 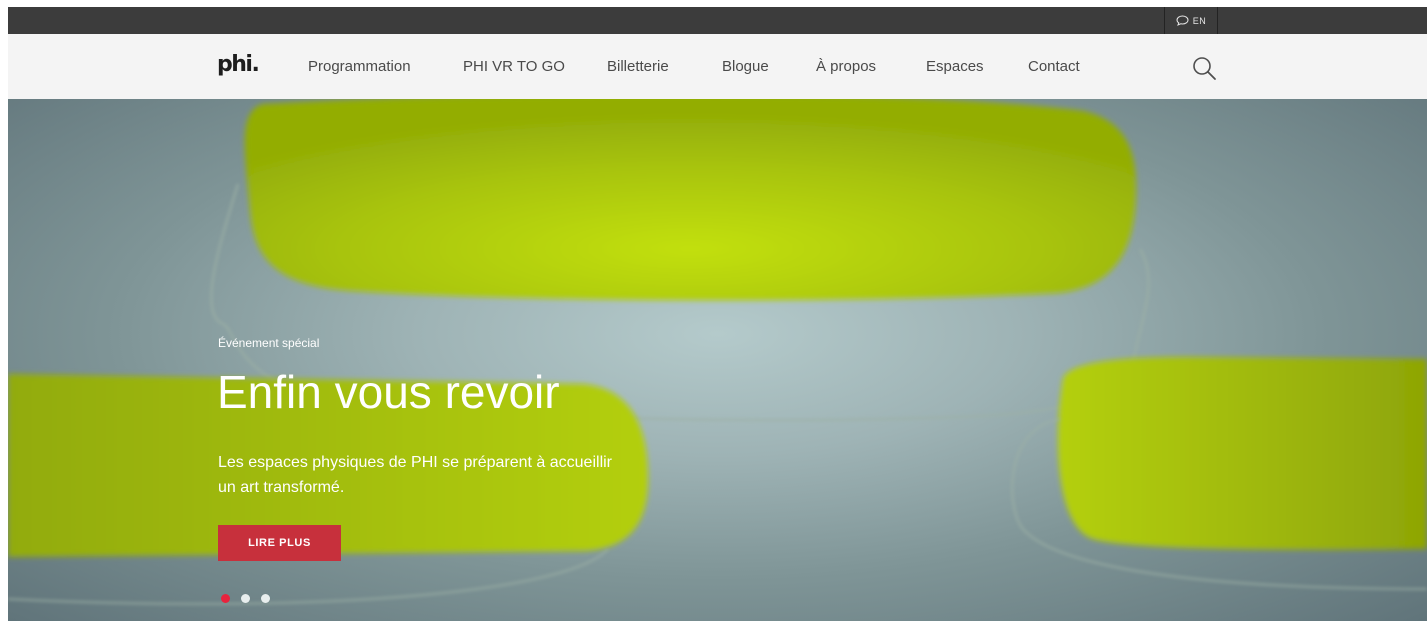 I want to click on nav-item-a-propos: À propos, so click(x=846, y=67).